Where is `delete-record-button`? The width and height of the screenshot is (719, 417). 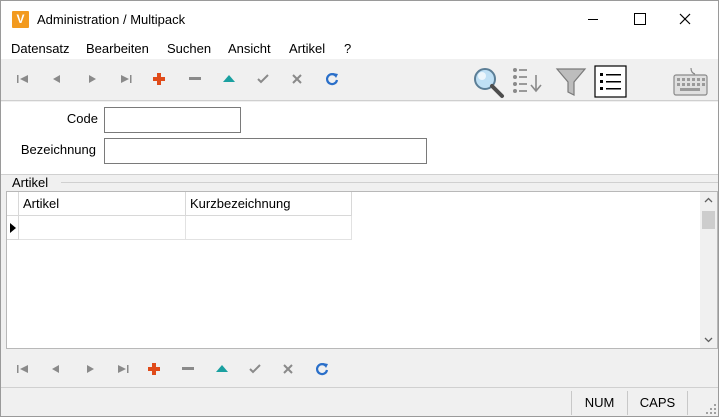 delete-record-button is located at coordinates (195, 79).